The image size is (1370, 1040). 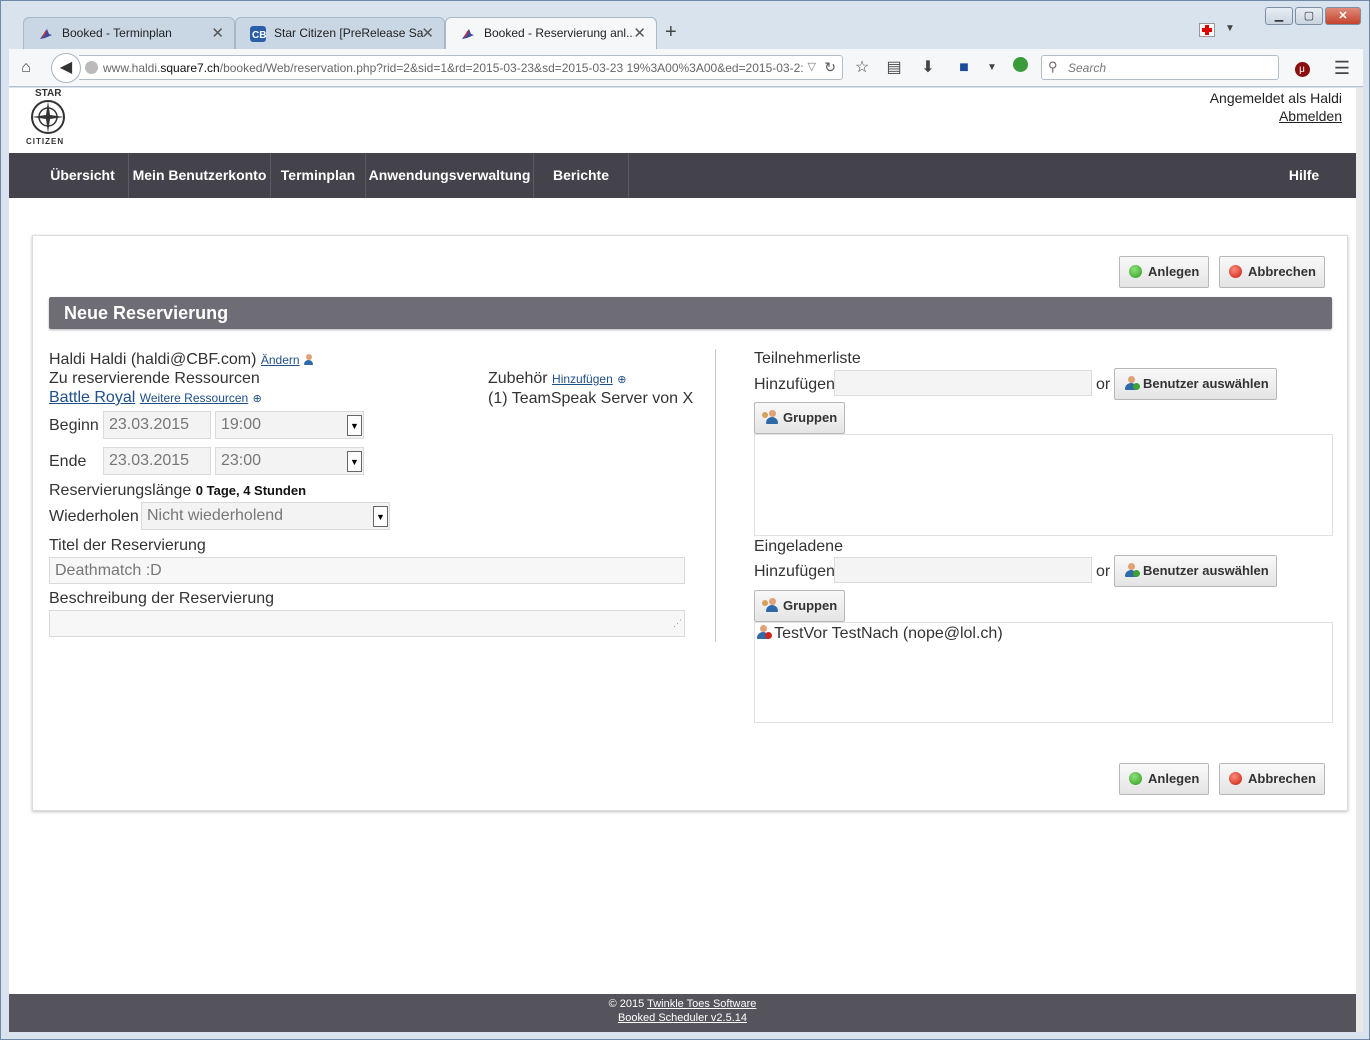 What do you see at coordinates (830, 67) in the screenshot?
I see `reload-icon: ↻` at bounding box center [830, 67].